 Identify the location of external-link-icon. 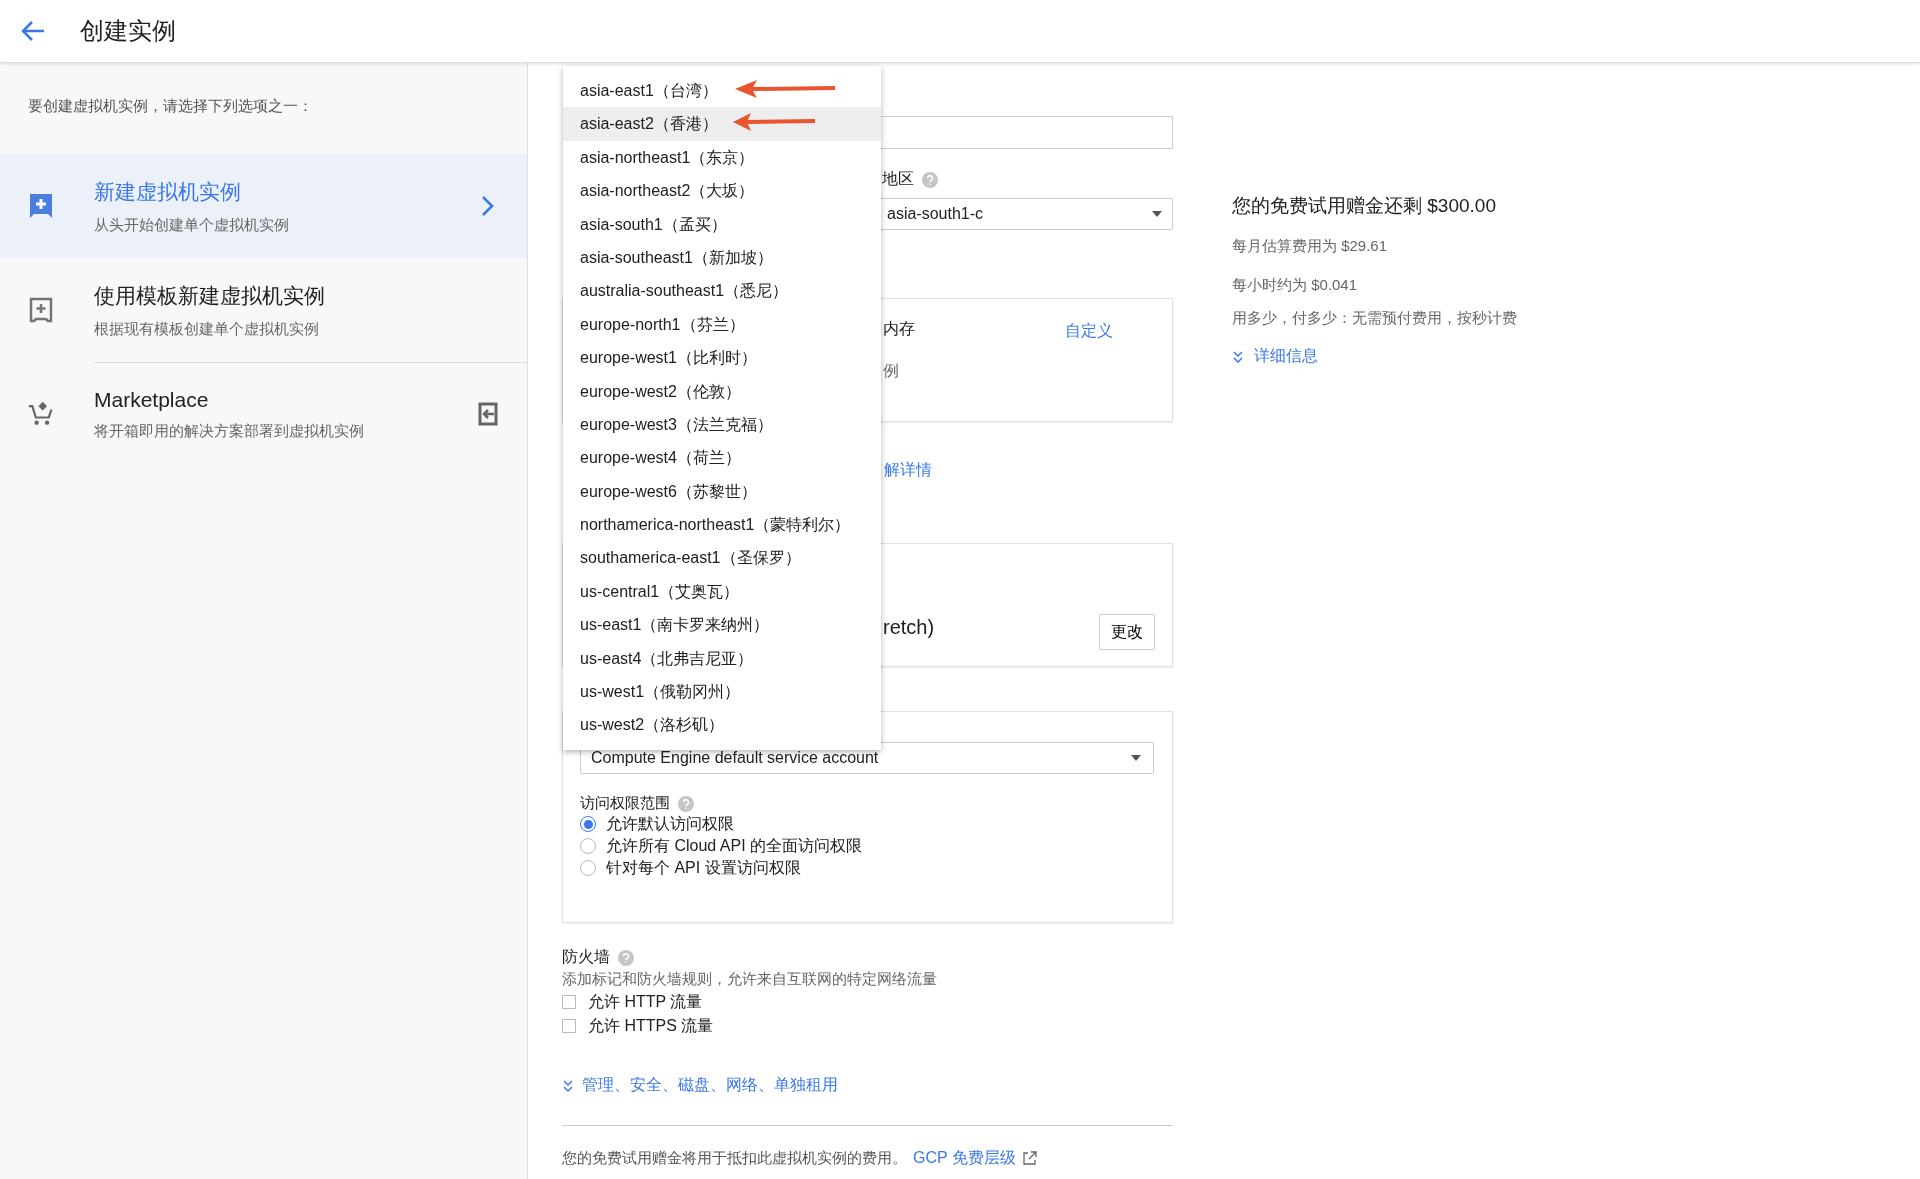
(1029, 1158).